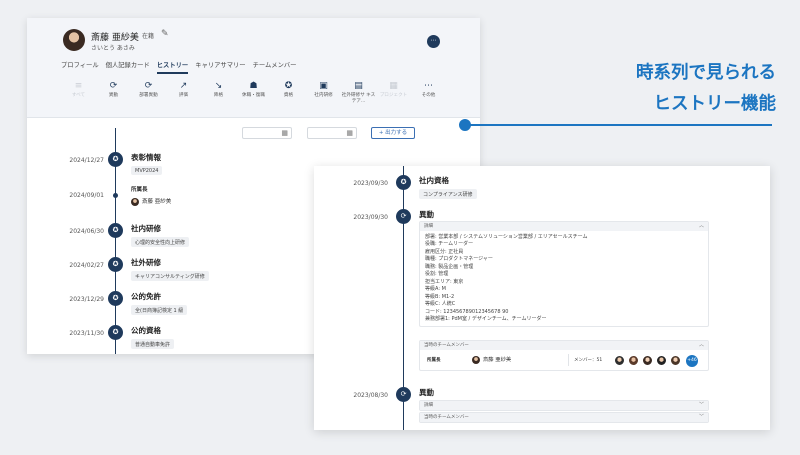 This screenshot has height=455, width=800. What do you see at coordinates (146, 157) in the screenshot?
I see `event-title: 表彰情報` at bounding box center [146, 157].